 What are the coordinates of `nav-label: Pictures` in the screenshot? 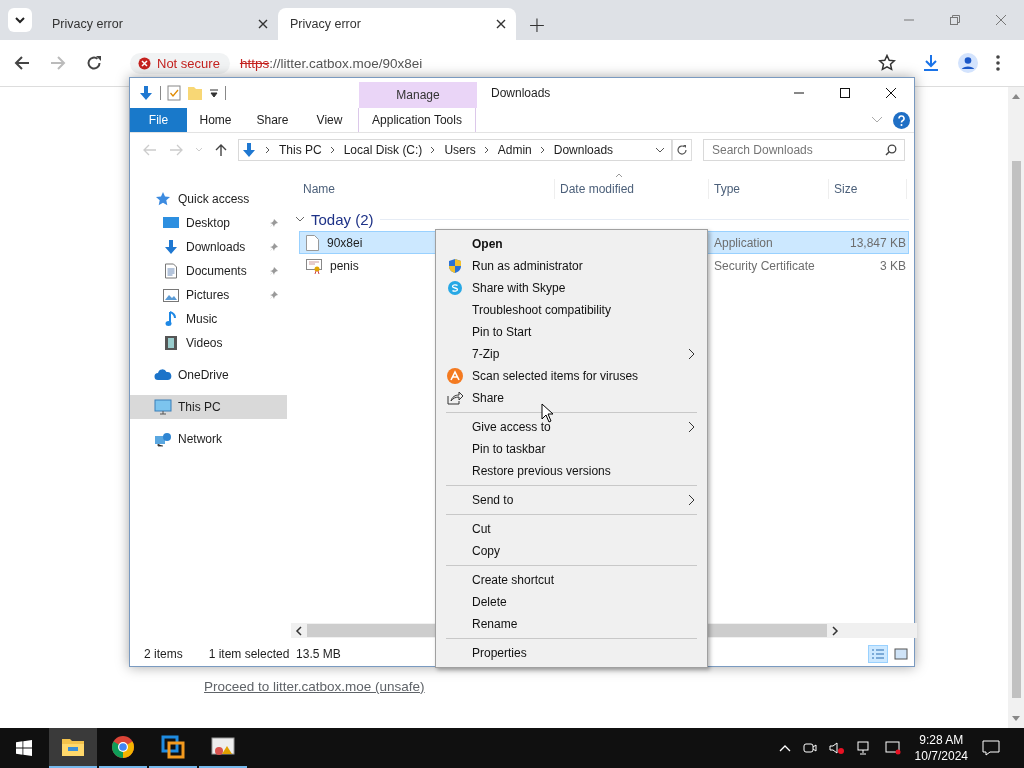 It's located at (208, 295).